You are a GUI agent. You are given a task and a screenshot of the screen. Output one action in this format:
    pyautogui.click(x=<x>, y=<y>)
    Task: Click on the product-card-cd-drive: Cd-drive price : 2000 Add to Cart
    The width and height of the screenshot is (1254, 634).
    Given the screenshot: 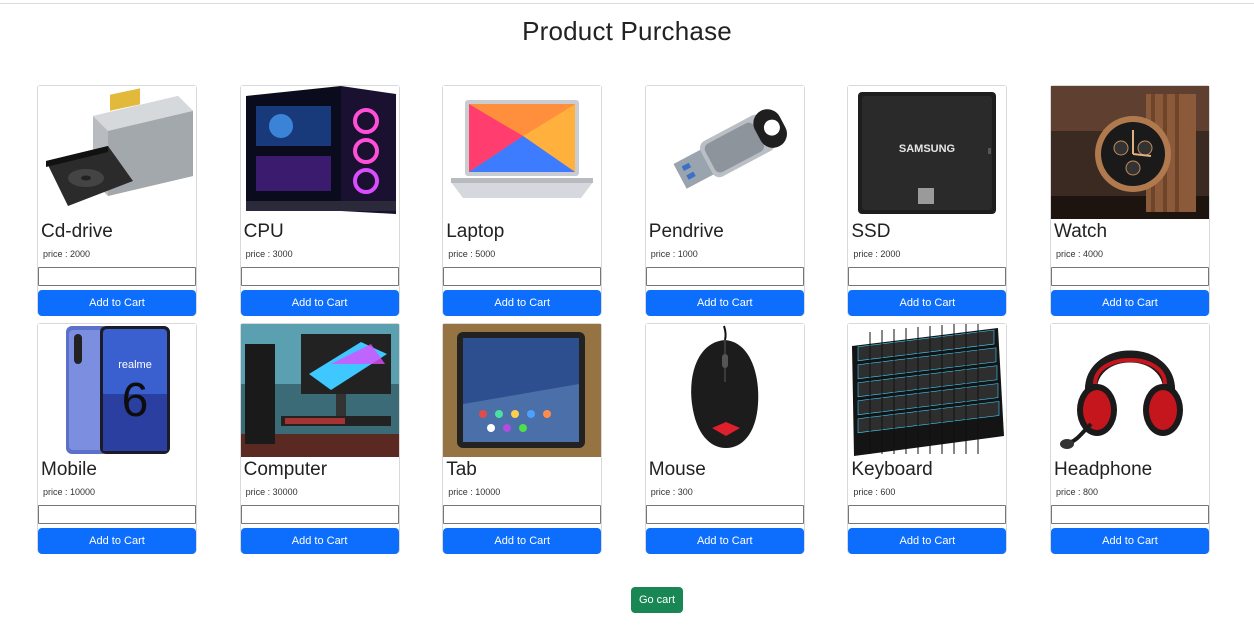 What is the action you would take?
    pyautogui.click(x=117, y=200)
    